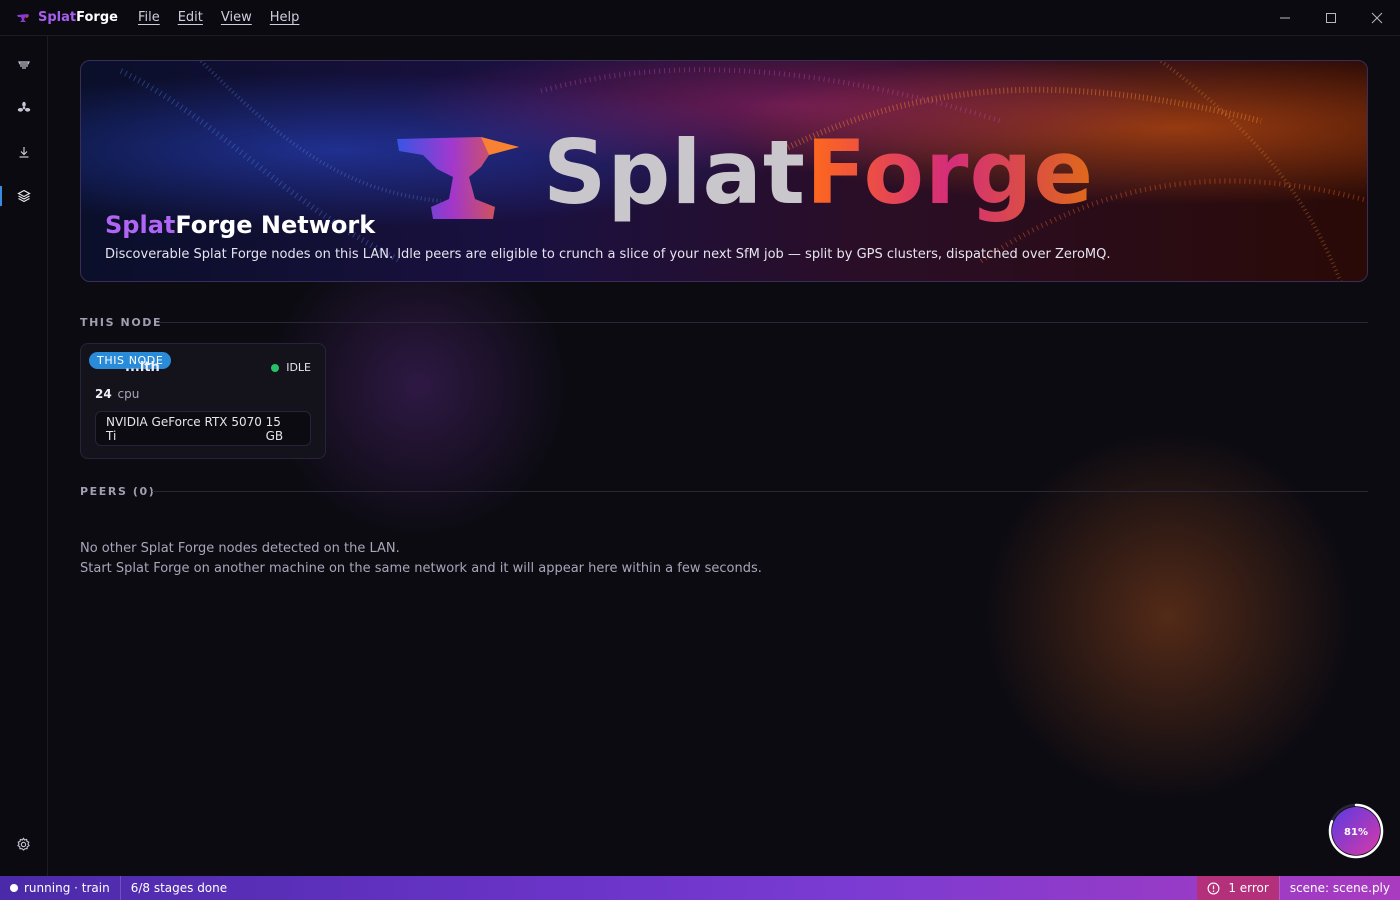 The width and height of the screenshot is (1400, 900). Describe the element at coordinates (14, 888) in the screenshot. I see `running-dot-icon` at that location.